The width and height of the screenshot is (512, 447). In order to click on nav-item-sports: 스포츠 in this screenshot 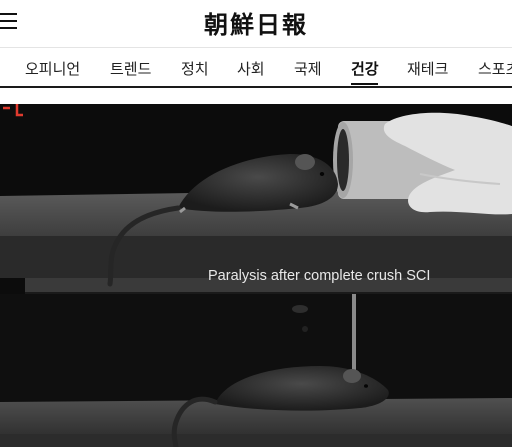, I will do `click(495, 68)`.